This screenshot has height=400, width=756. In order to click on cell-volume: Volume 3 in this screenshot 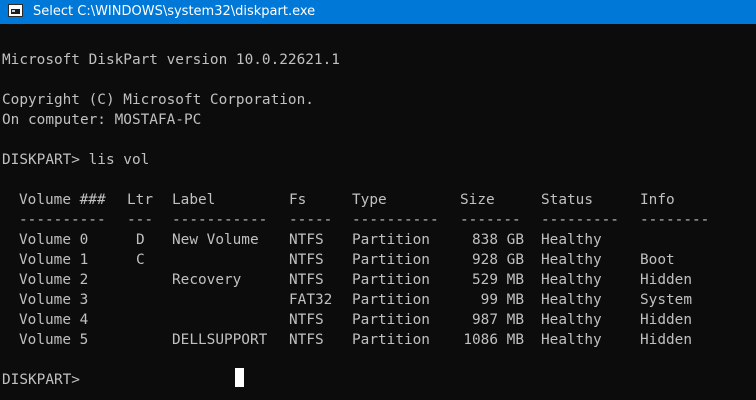, I will do `click(54, 300)`.